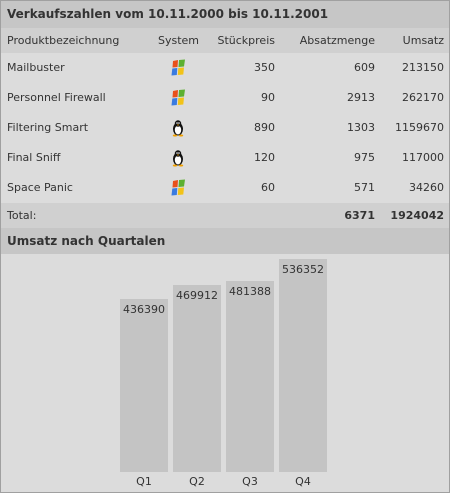 The image size is (450, 493). I want to click on total-qty: 6371, so click(359, 215).